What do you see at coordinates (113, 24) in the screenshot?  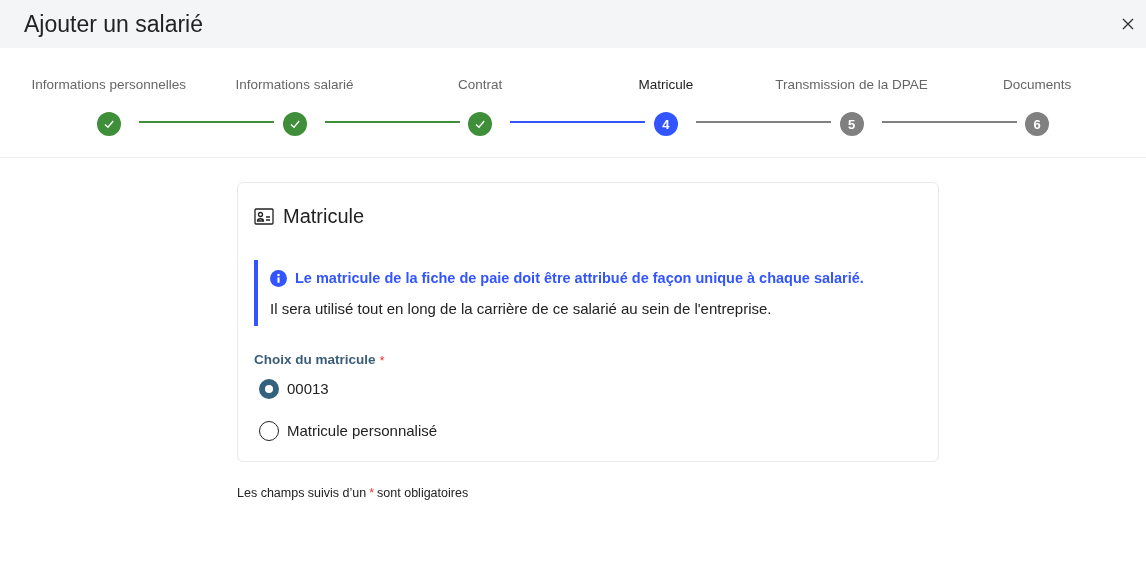 I see `window-title: Ajouter un salarié` at bounding box center [113, 24].